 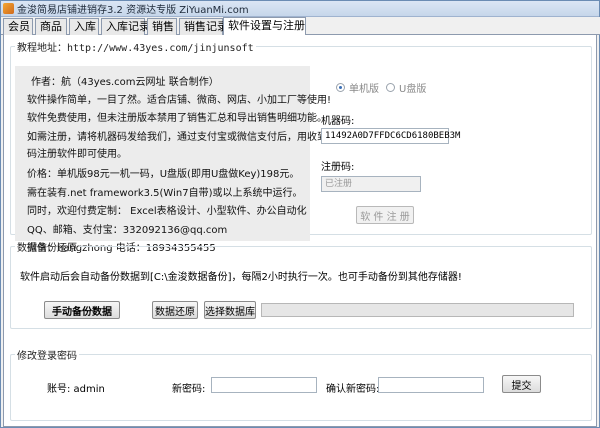 What do you see at coordinates (230, 310) in the screenshot?
I see `choose-database-button: 选择数据库` at bounding box center [230, 310].